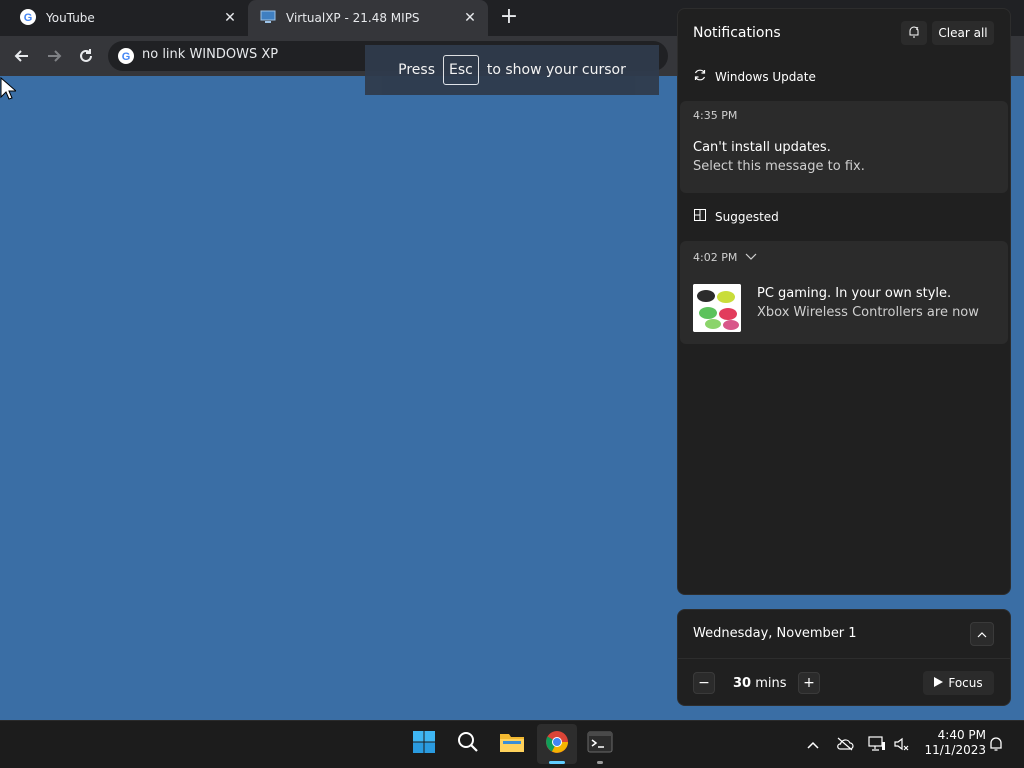 This screenshot has height=768, width=1024. I want to click on notification-time: 4:02 PM, so click(715, 257).